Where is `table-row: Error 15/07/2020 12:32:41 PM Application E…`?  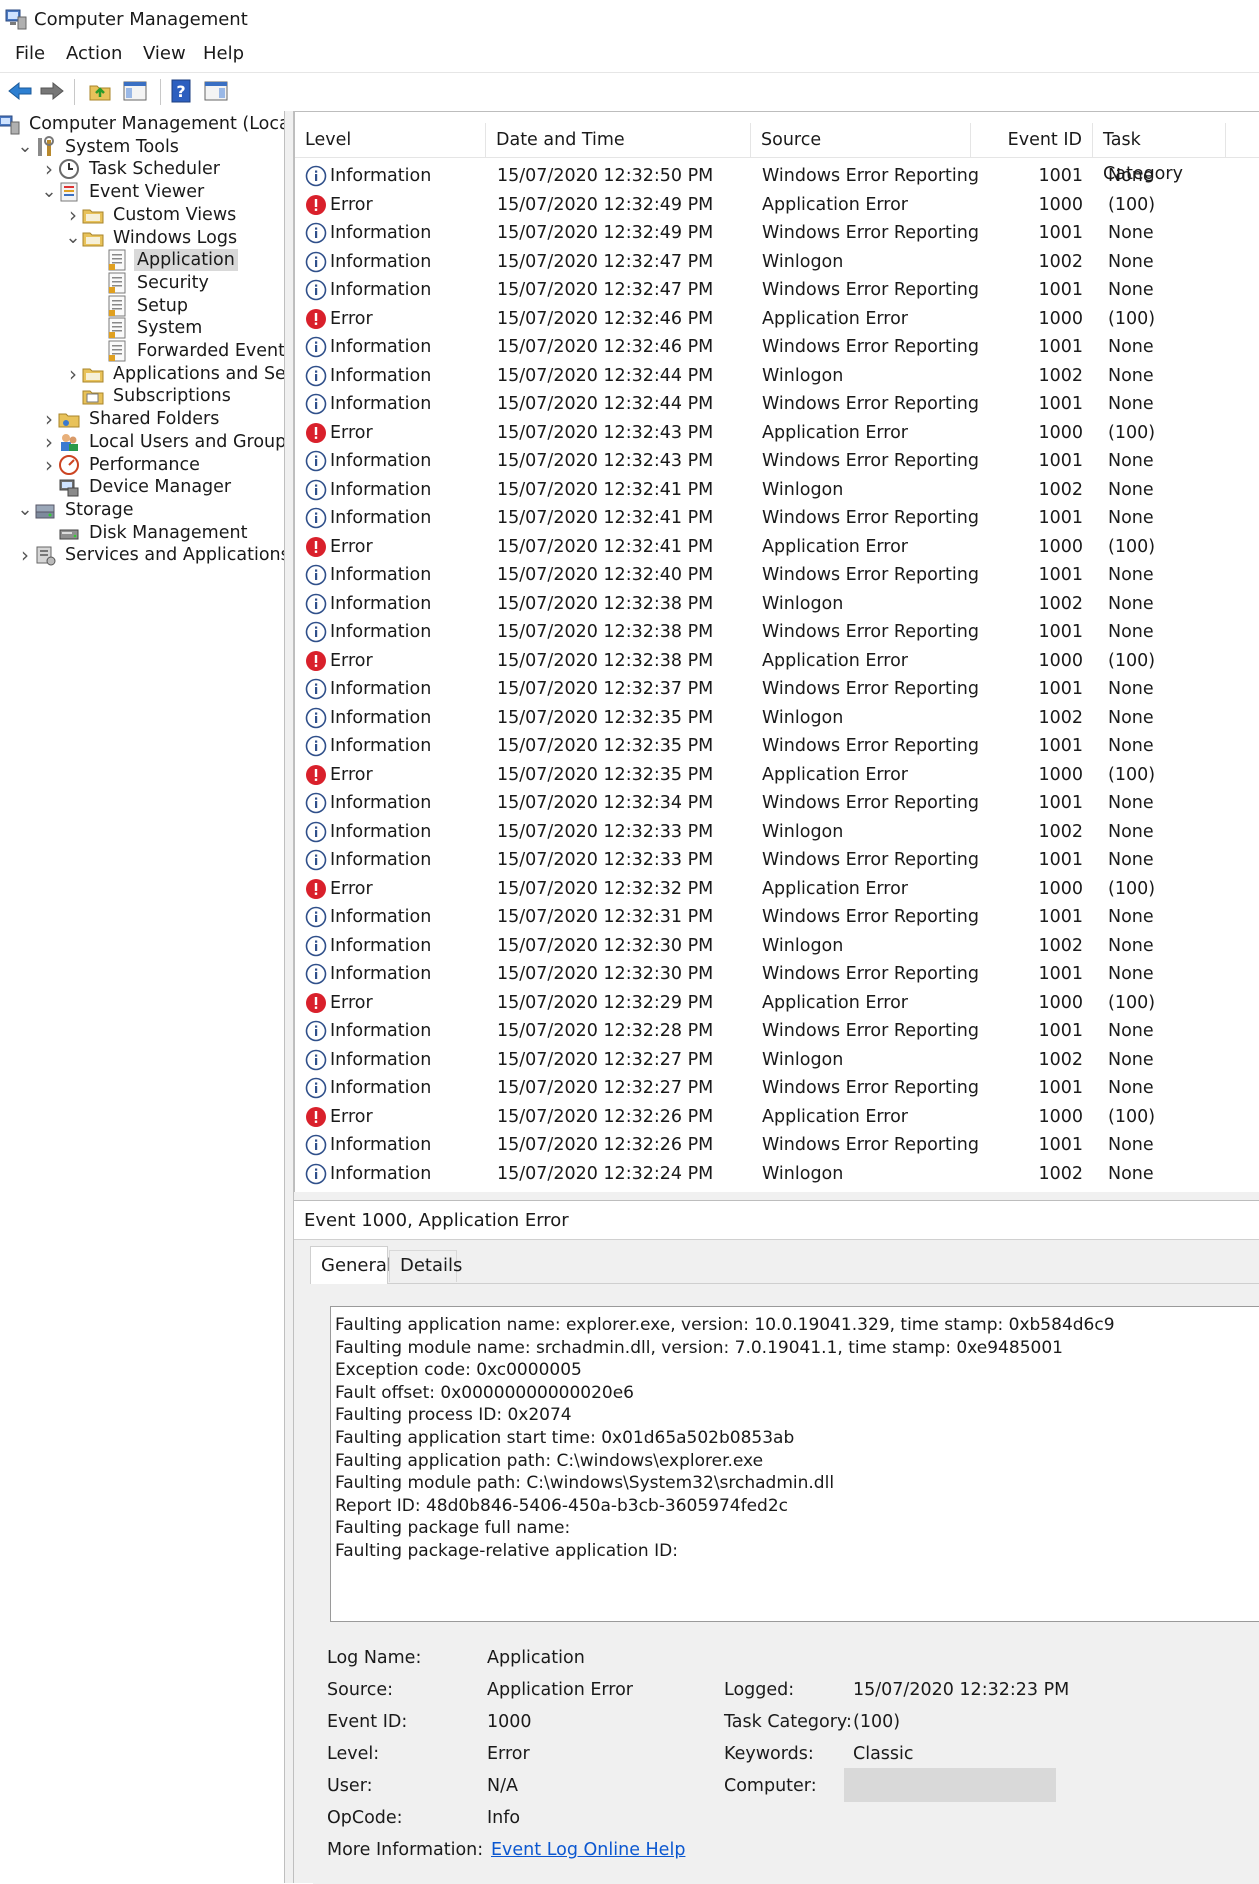
table-row: Error 15/07/2020 12:32:41 PM Application E… is located at coordinates (777, 547).